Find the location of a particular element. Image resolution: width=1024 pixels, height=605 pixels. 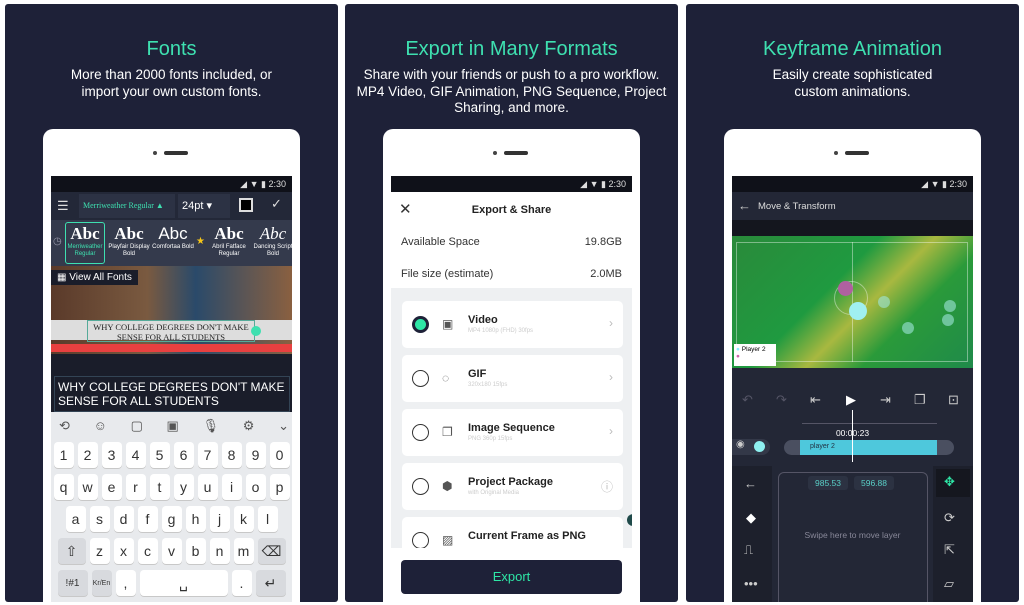

color-swatch is located at coordinates (246, 205).